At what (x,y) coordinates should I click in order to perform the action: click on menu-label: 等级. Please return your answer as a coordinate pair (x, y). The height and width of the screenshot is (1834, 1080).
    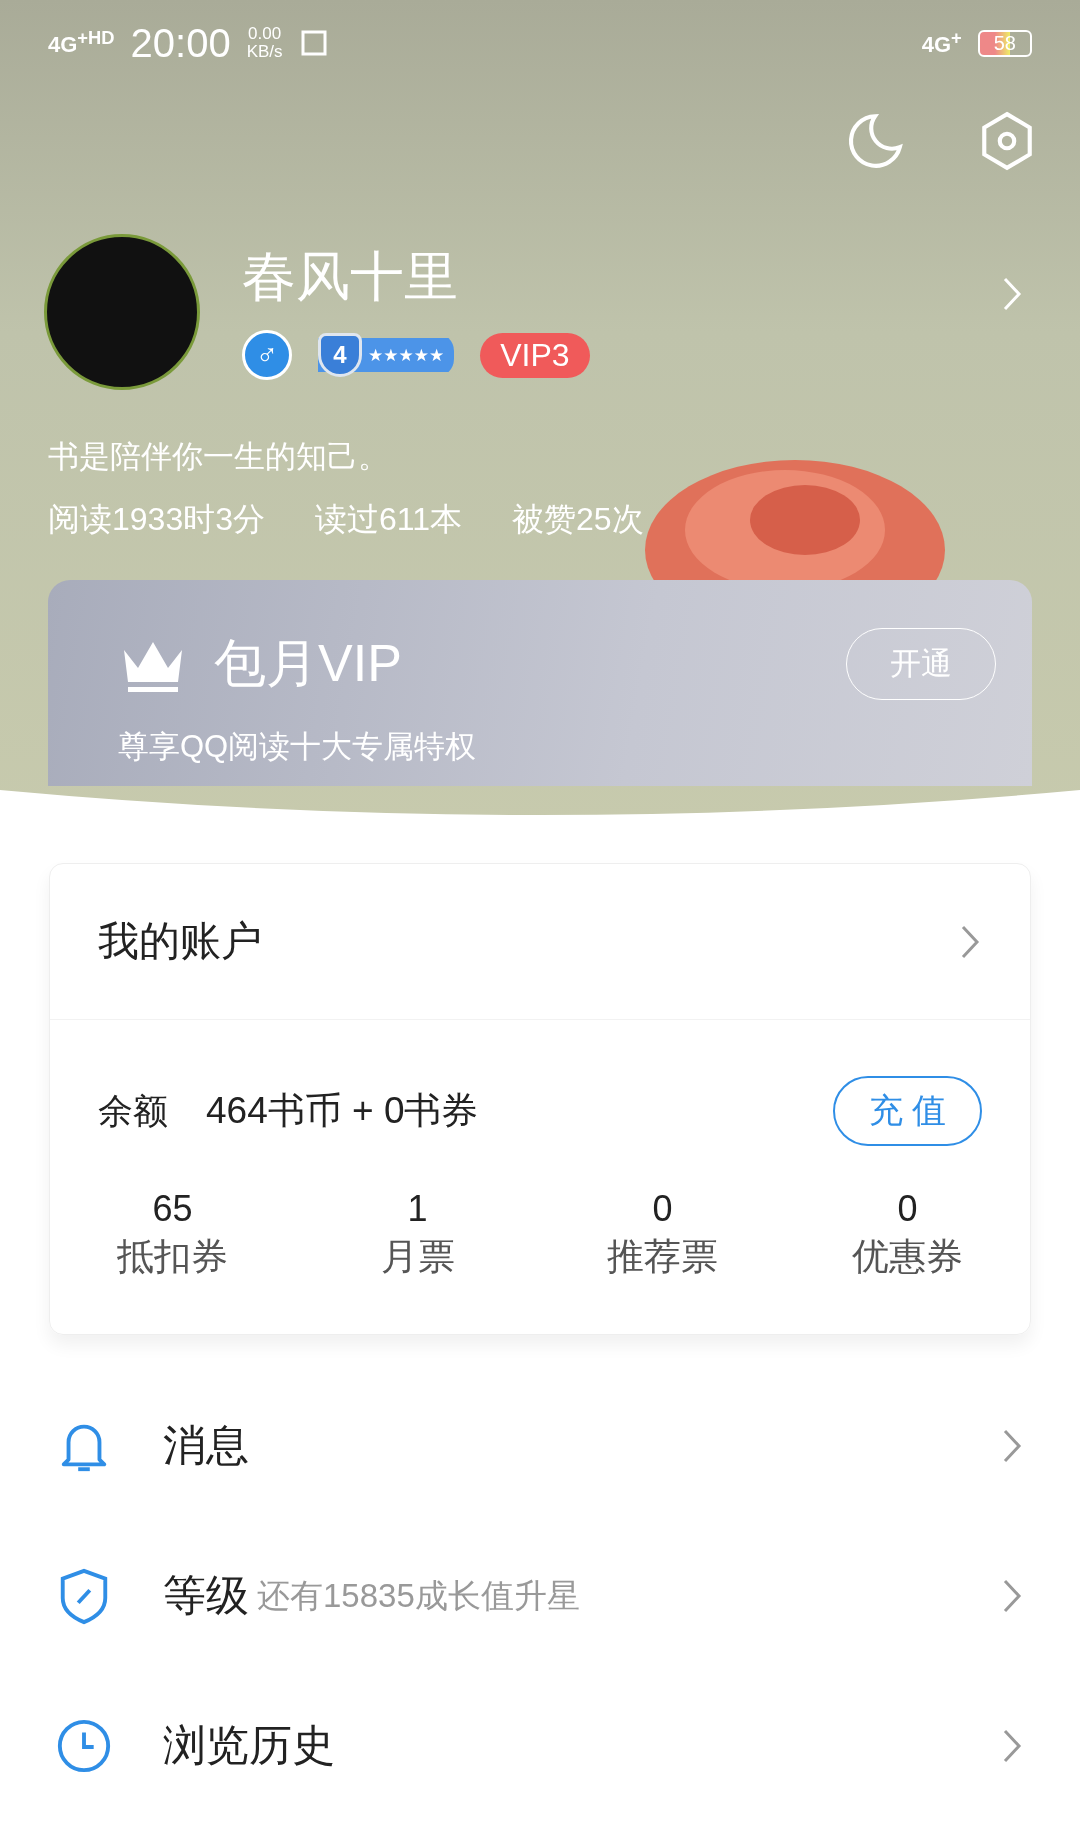
    Looking at the image, I should click on (206, 1595).